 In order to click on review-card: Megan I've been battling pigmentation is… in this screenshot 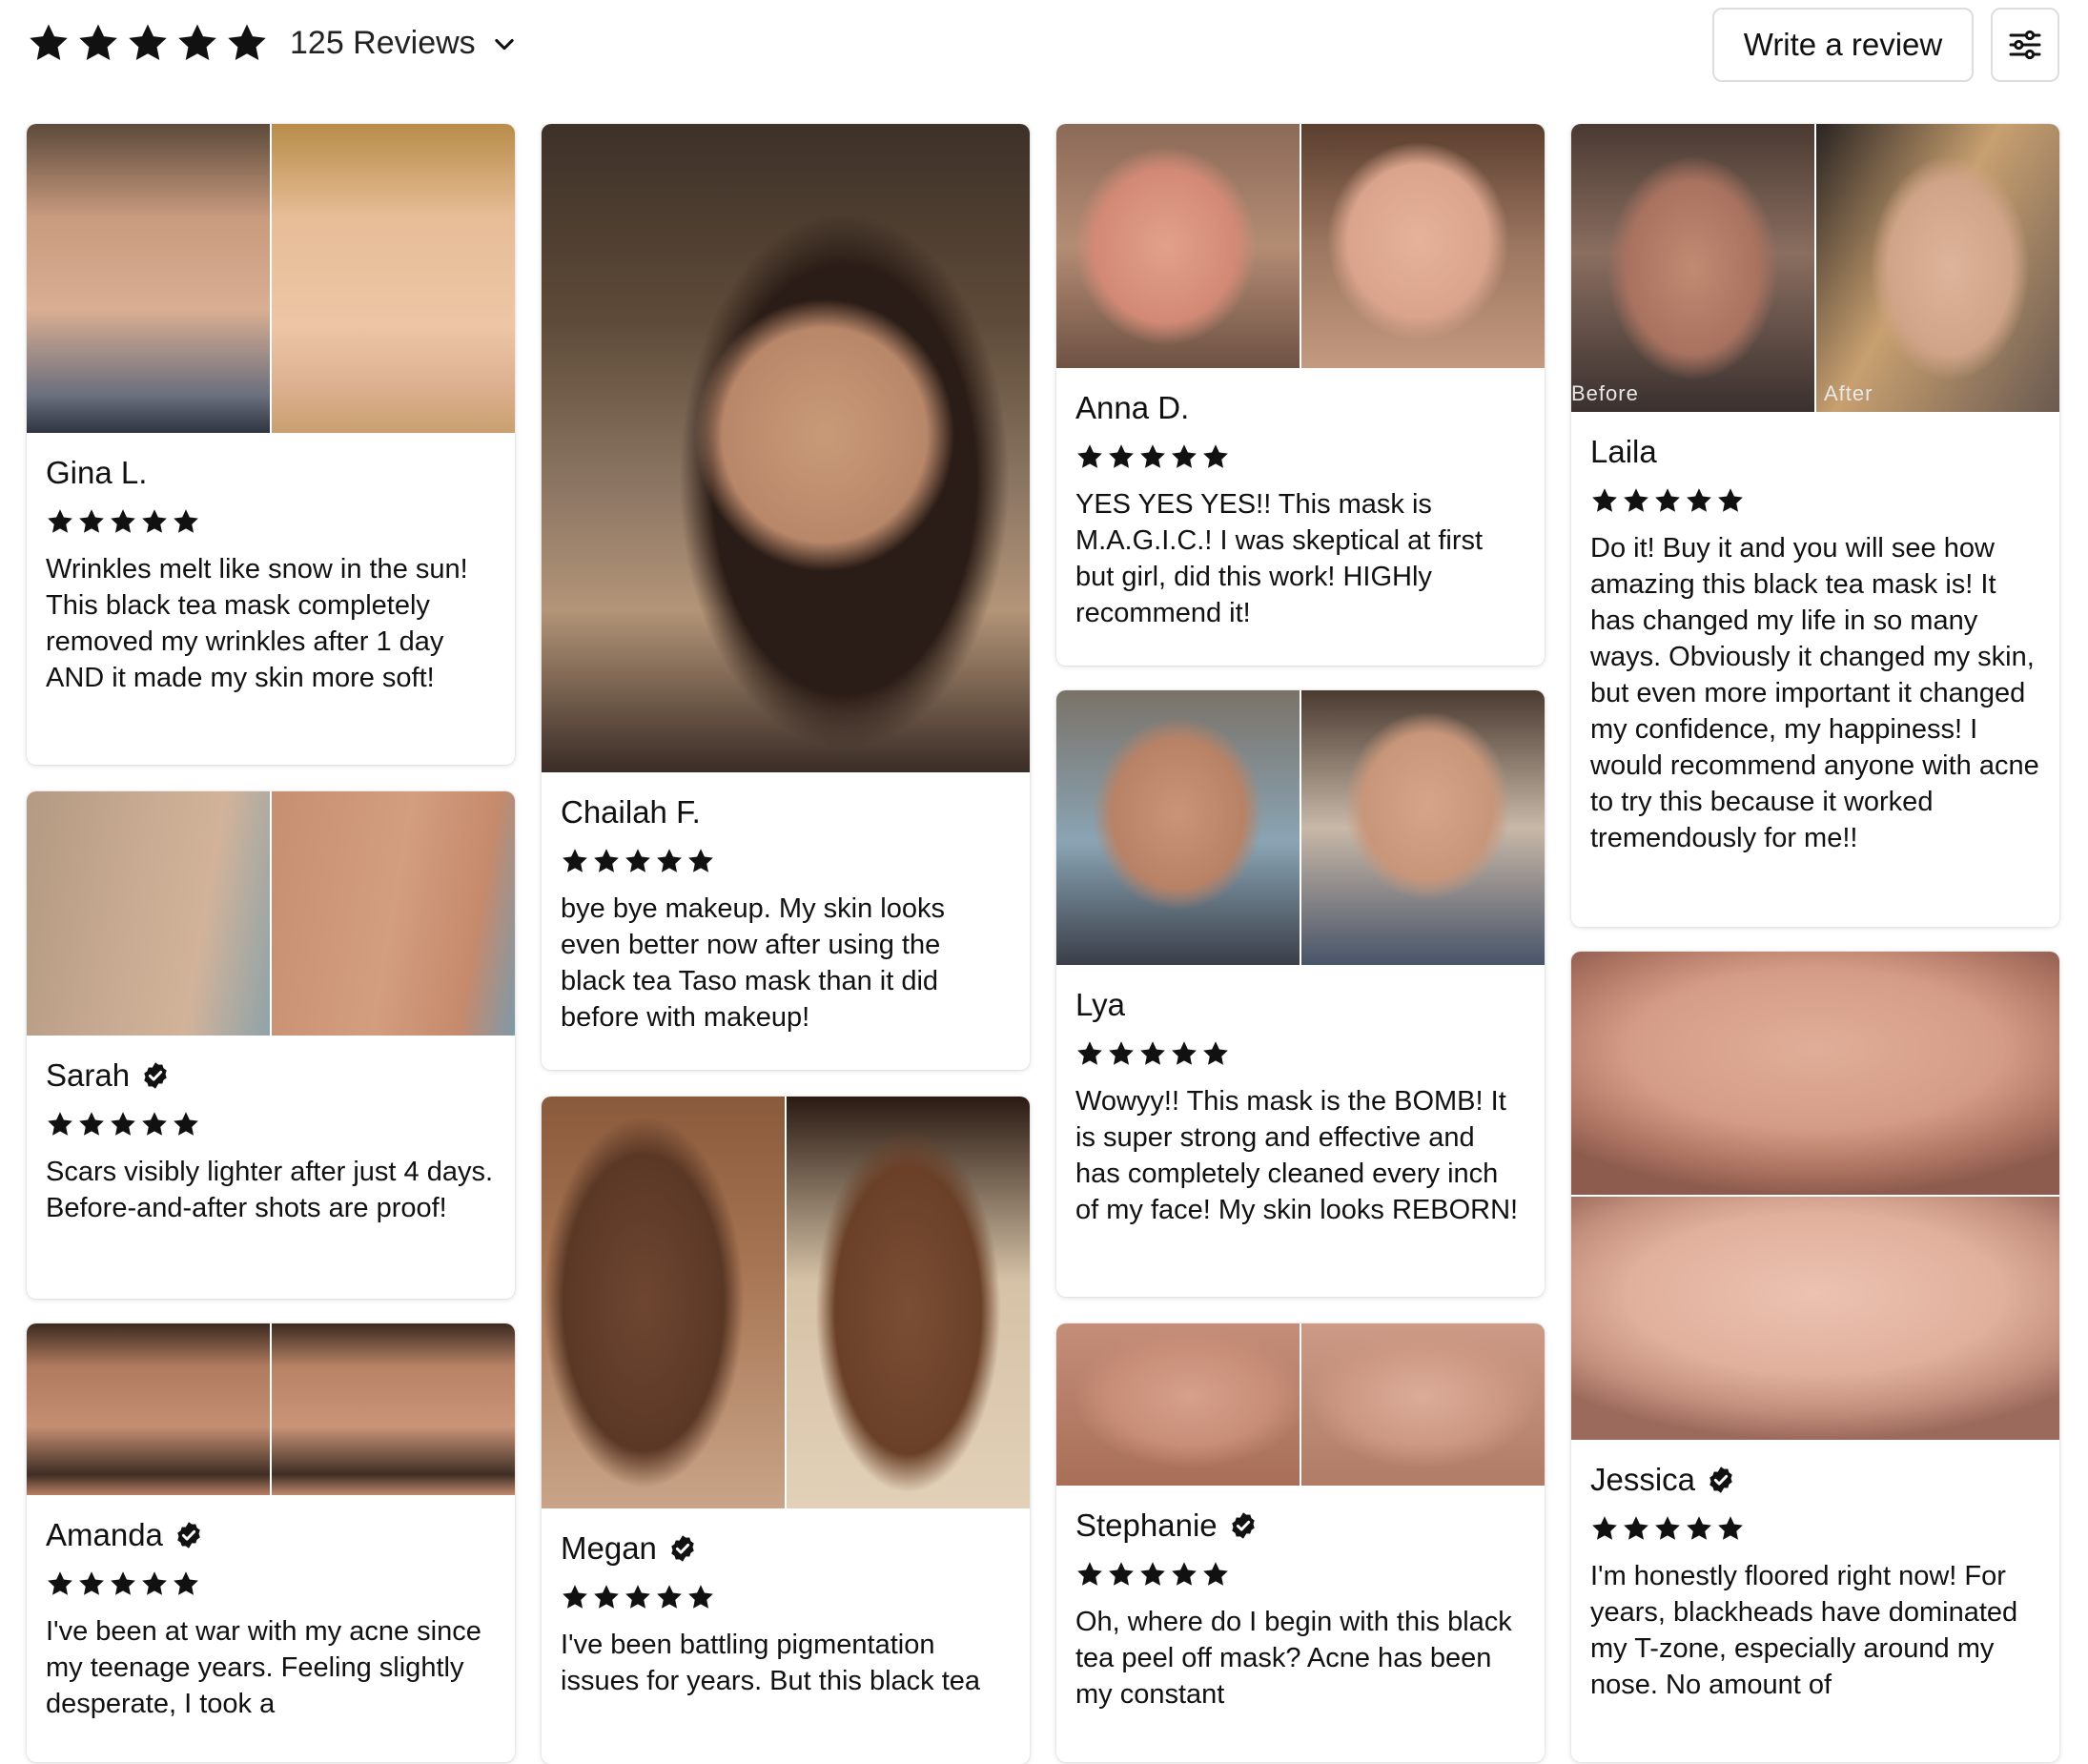, I will do `click(786, 1430)`.